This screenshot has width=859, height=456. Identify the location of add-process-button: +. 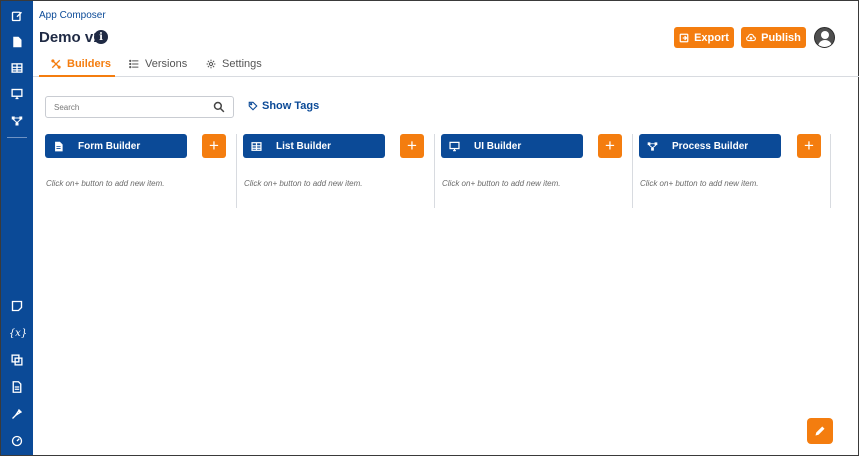
(809, 146).